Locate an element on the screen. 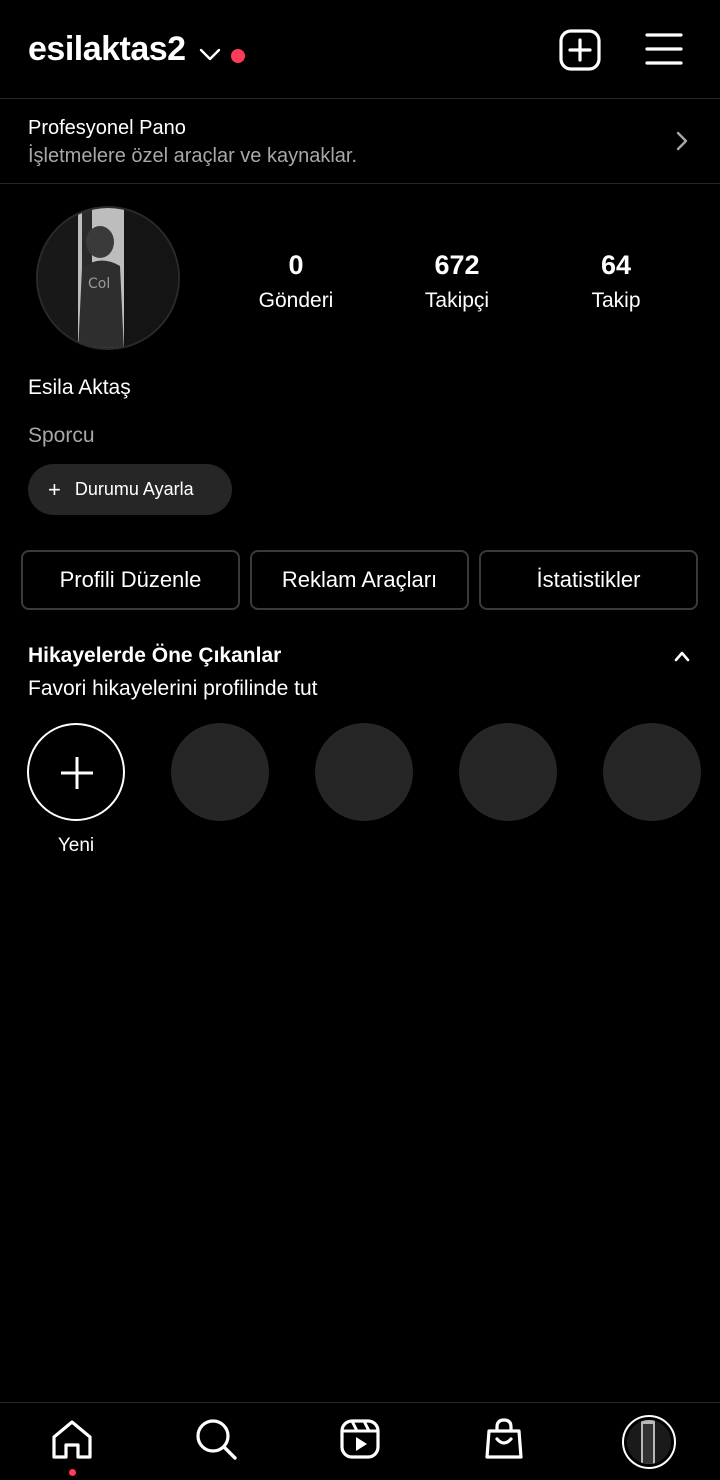  home-notification-dot is located at coordinates (72, 1472).